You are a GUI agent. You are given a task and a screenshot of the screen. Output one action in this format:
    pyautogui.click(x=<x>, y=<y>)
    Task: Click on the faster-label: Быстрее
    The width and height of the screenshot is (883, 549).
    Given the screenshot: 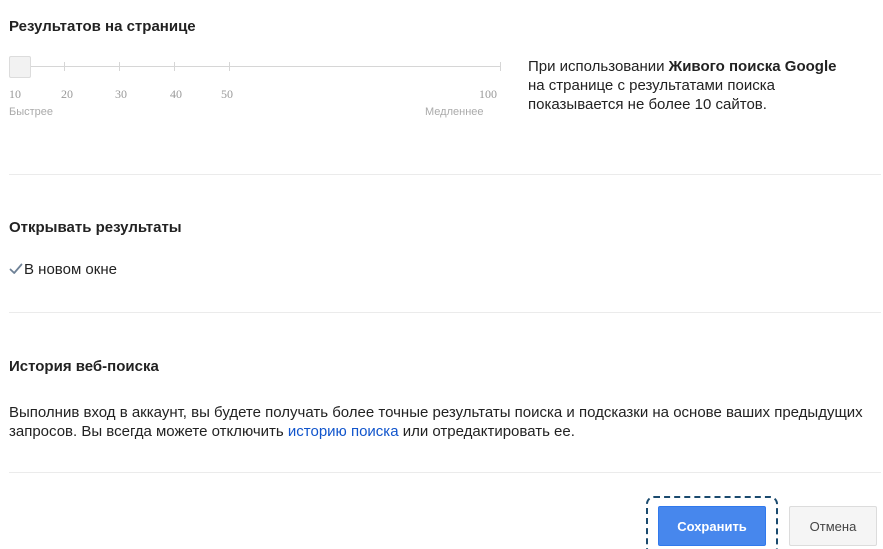 What is the action you would take?
    pyautogui.click(x=31, y=112)
    